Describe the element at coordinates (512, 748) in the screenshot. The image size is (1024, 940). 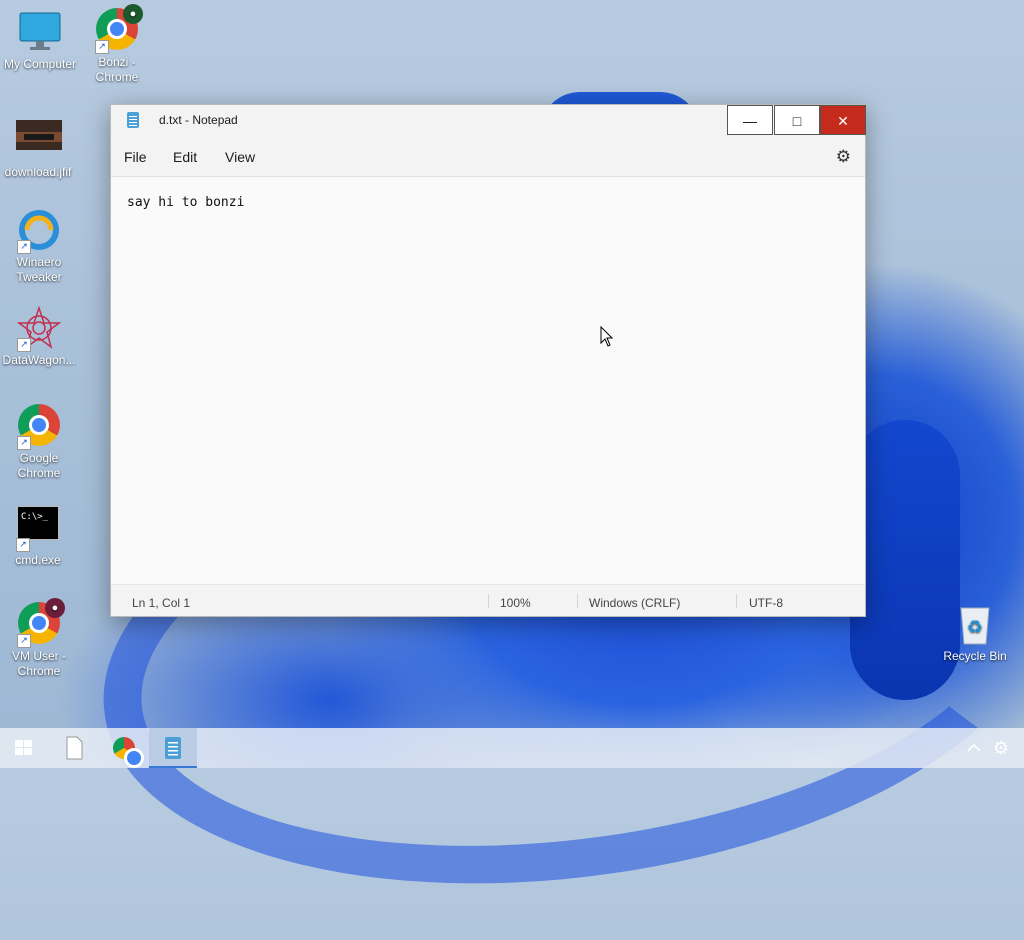
I see `taskbar: ⚙` at that location.